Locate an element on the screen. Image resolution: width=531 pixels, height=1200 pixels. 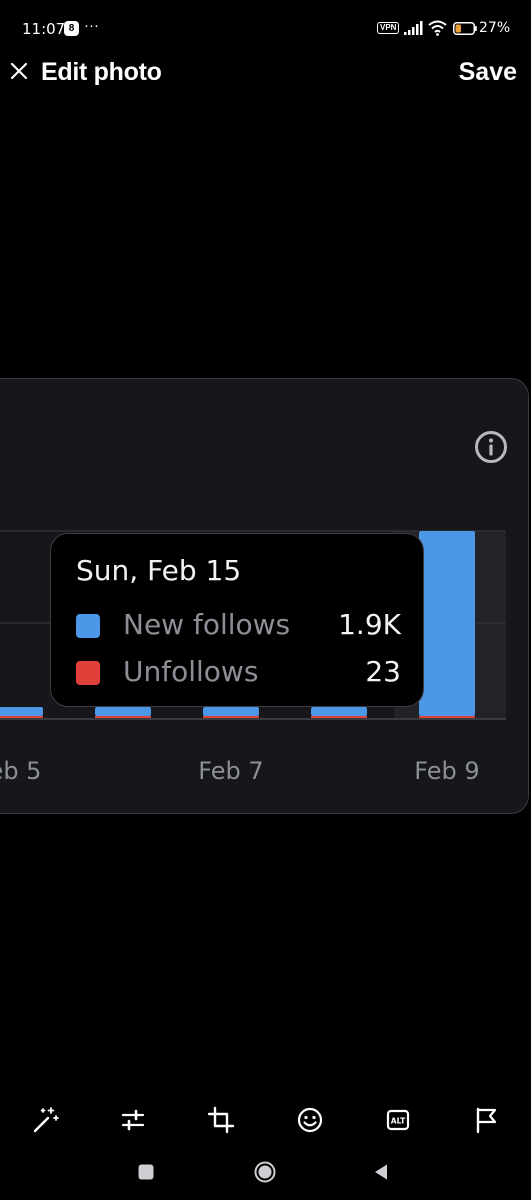
crop-icon is located at coordinates (221, 1120).